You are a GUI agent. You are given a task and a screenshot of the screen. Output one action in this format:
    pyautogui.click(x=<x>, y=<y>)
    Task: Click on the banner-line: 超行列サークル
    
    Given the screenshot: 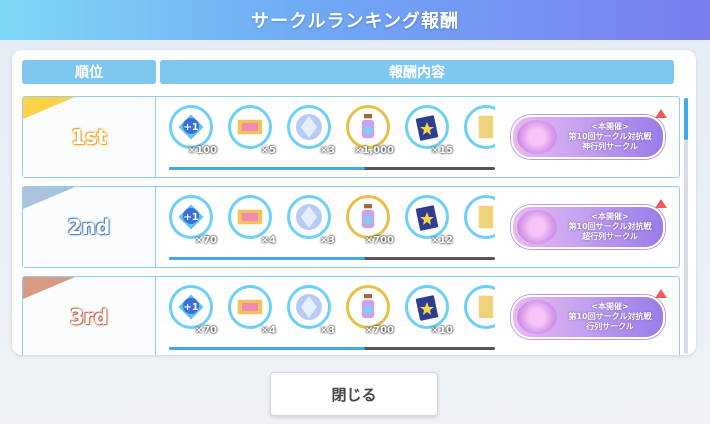 What is the action you would take?
    pyautogui.click(x=610, y=236)
    